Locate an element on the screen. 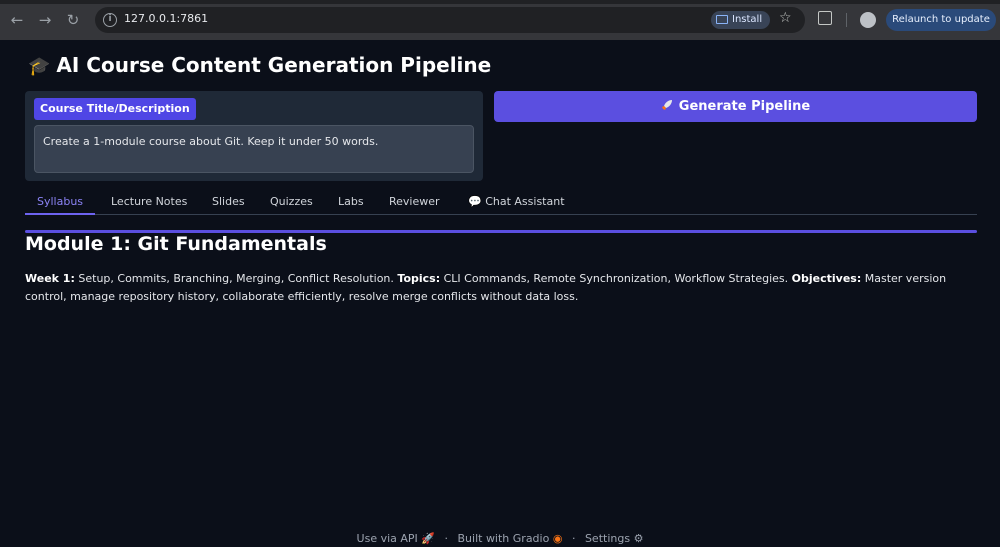 This screenshot has height=547, width=1000. site-info-icon: i is located at coordinates (110, 20).